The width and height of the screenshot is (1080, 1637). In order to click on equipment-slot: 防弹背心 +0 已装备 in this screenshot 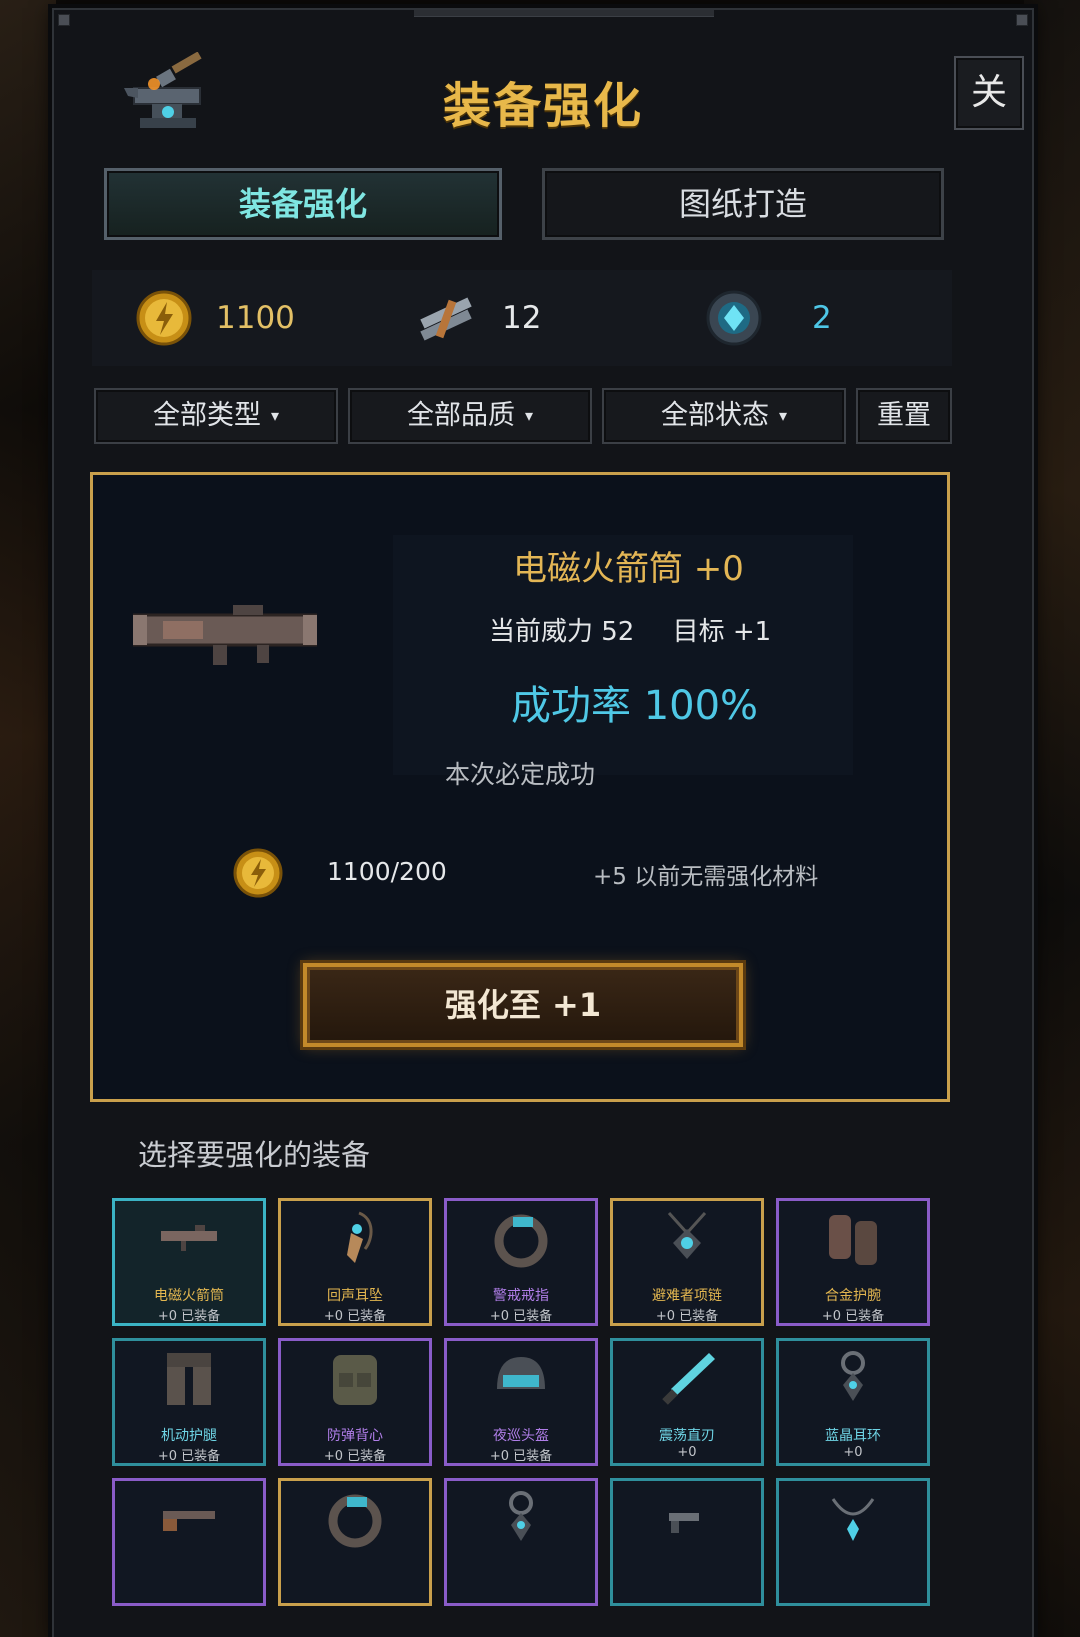, I will do `click(355, 1402)`.